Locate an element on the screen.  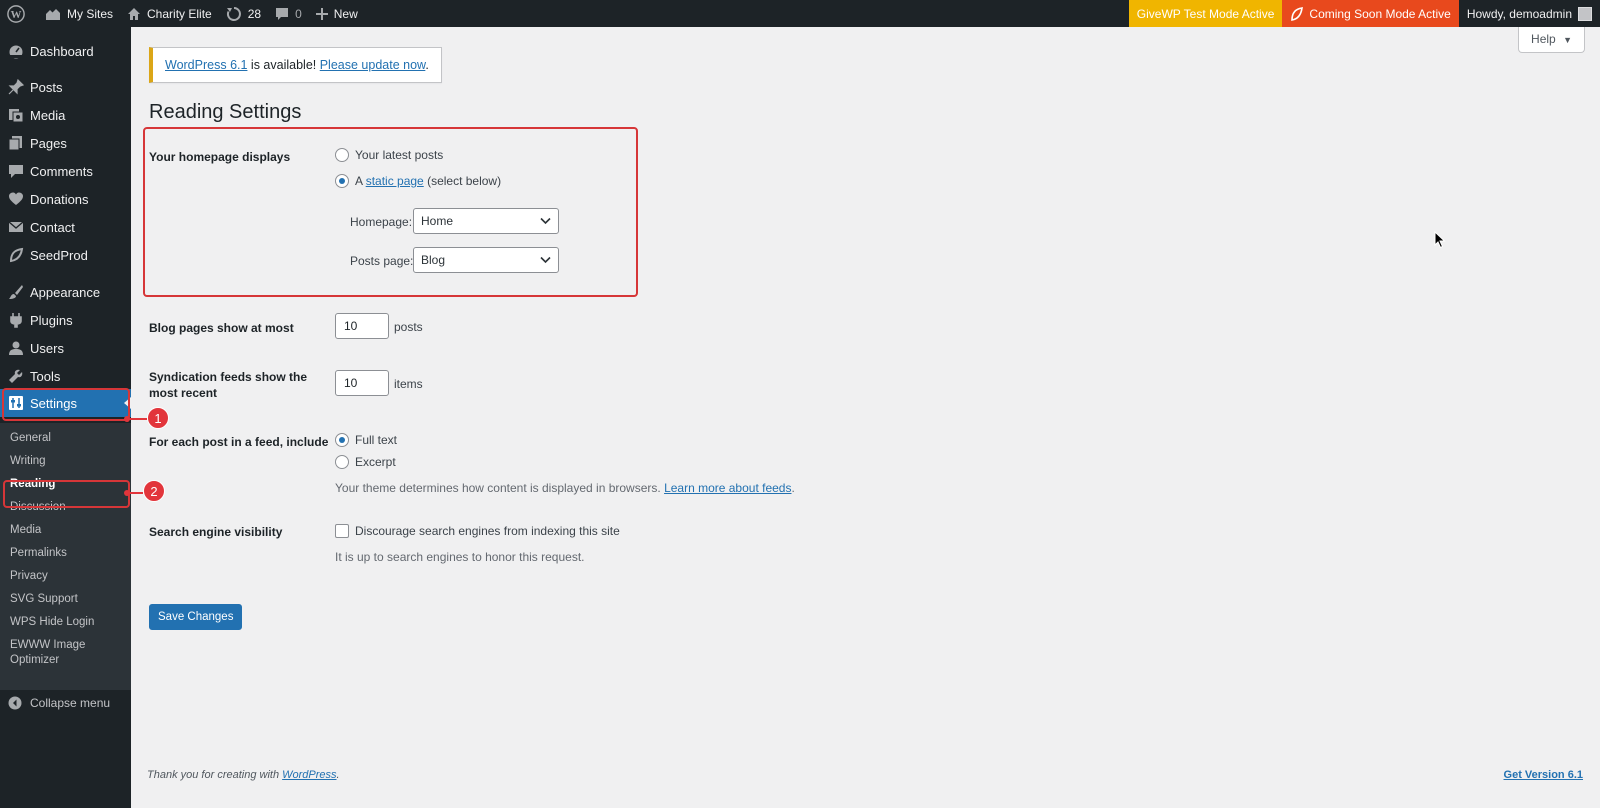
user-account-menu: Howdy, demoadmin is located at coordinates (1529, 13).